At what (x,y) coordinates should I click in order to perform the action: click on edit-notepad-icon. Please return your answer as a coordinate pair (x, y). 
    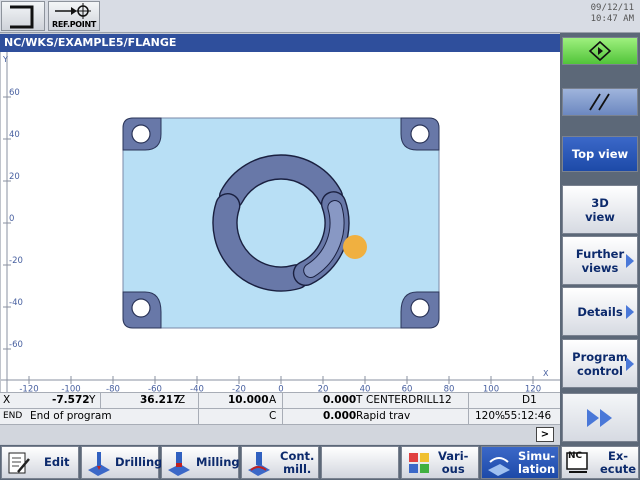
    Looking at the image, I should click on (19, 463).